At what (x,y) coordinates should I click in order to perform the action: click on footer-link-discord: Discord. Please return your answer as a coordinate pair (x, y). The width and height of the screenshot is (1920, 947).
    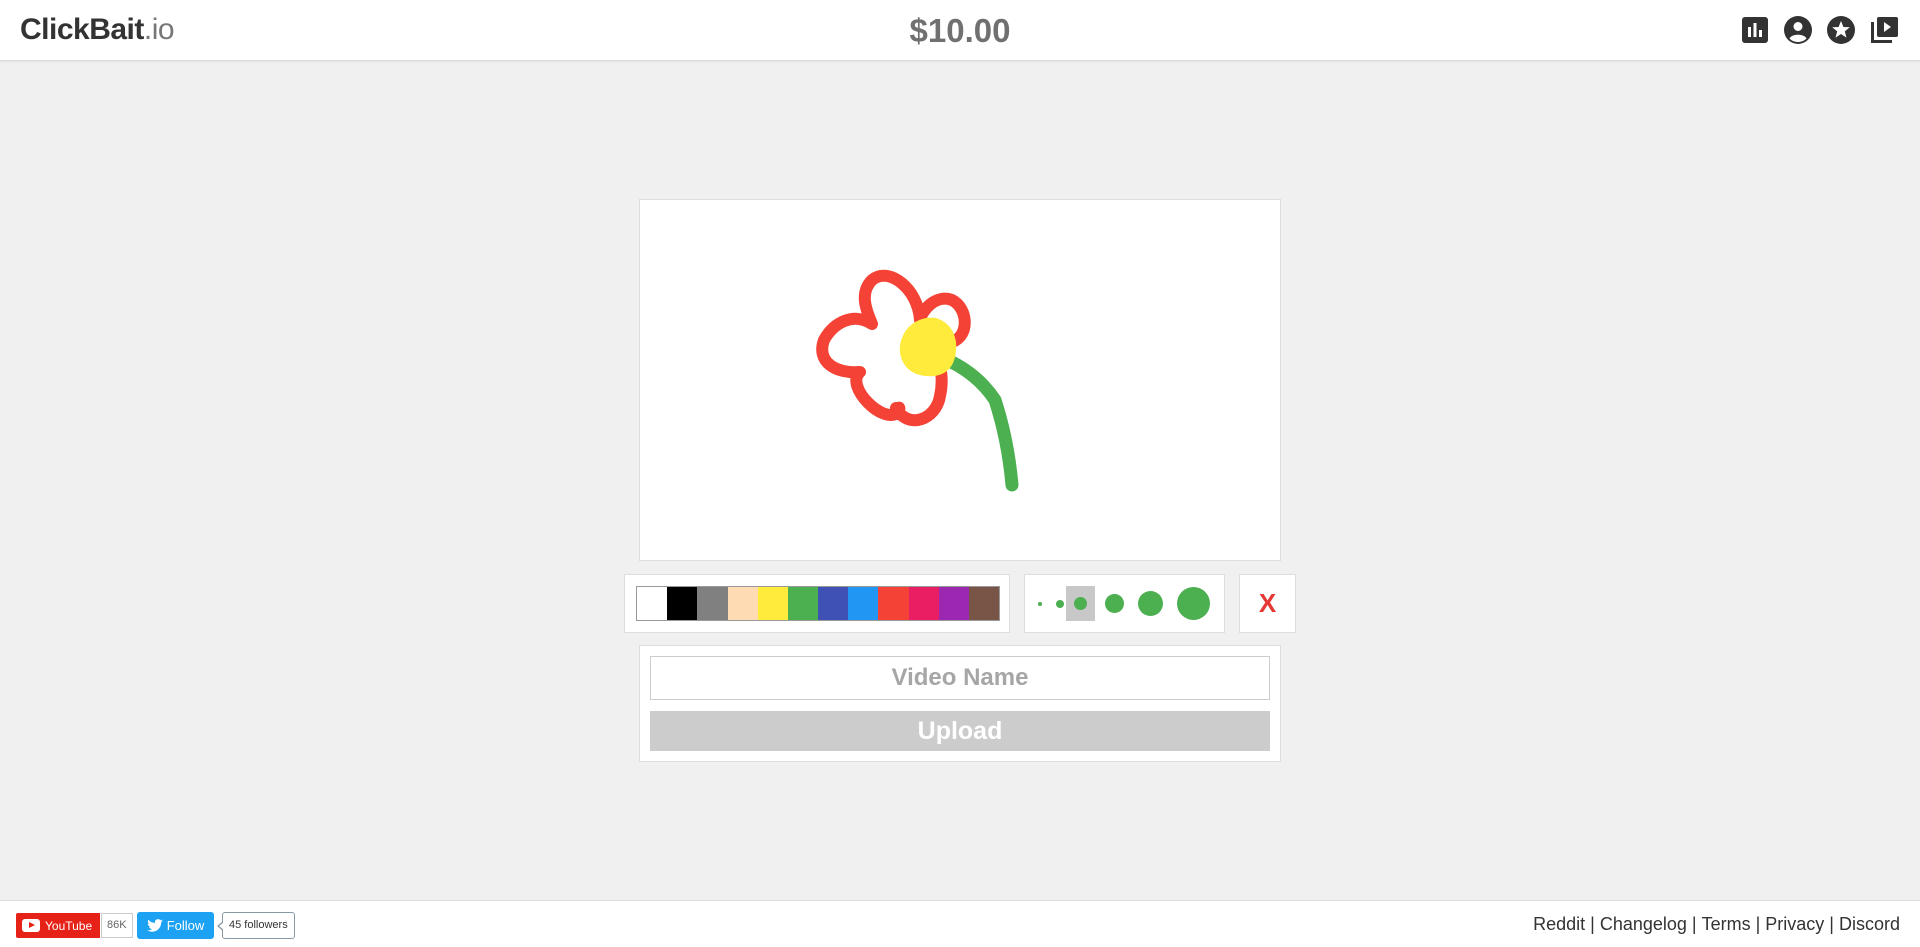
    Looking at the image, I should click on (1869, 924).